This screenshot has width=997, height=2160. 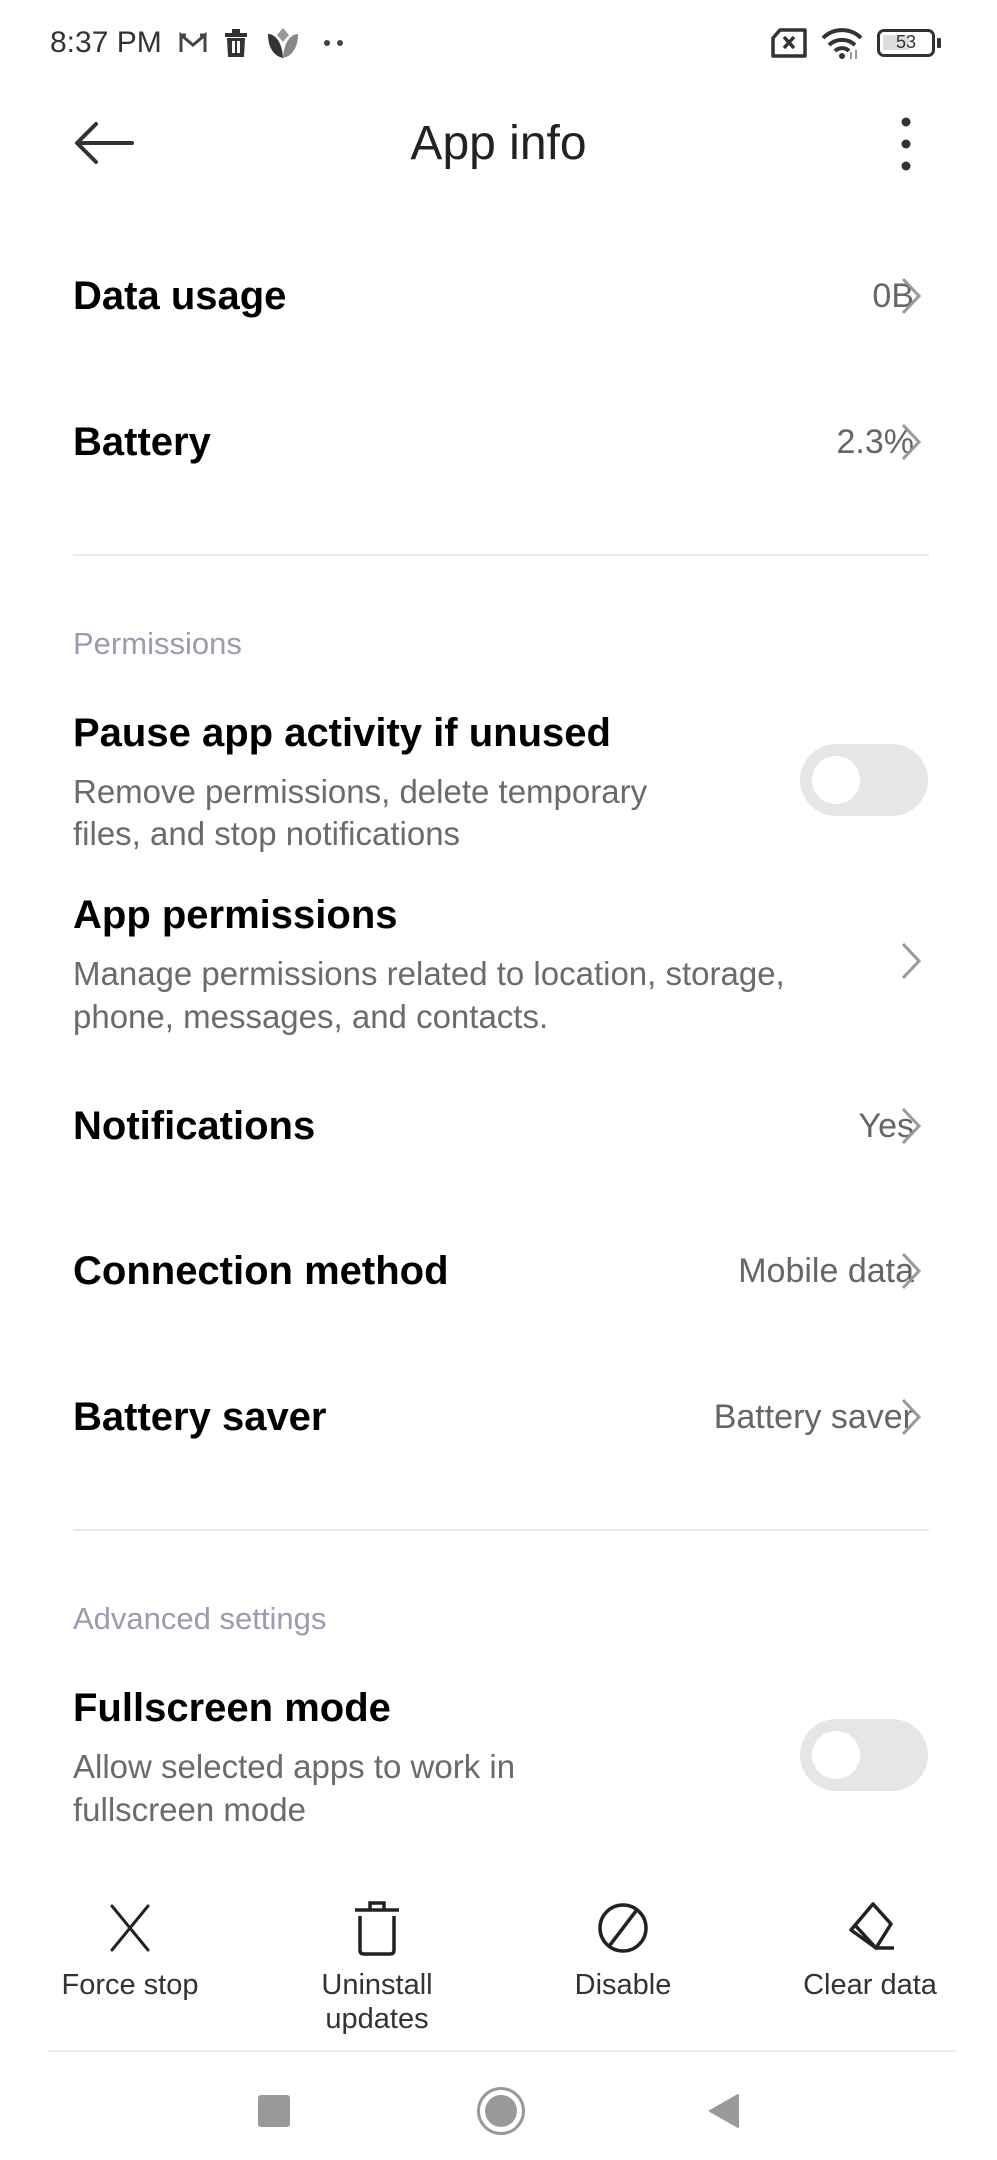 What do you see at coordinates (864, 780) in the screenshot?
I see `pause-app-activity-toggle` at bounding box center [864, 780].